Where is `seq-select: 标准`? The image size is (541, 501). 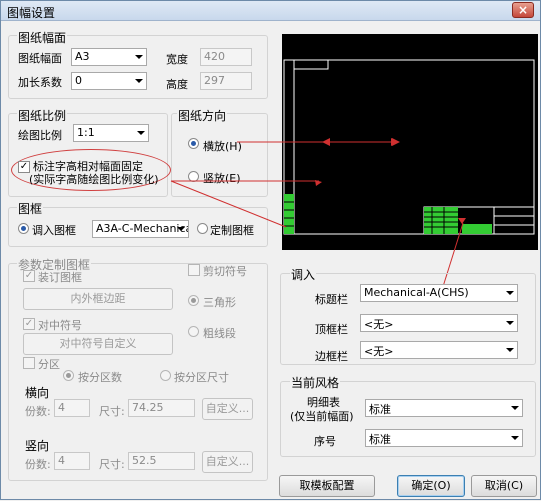
seq-select: 标准 is located at coordinates (444, 438).